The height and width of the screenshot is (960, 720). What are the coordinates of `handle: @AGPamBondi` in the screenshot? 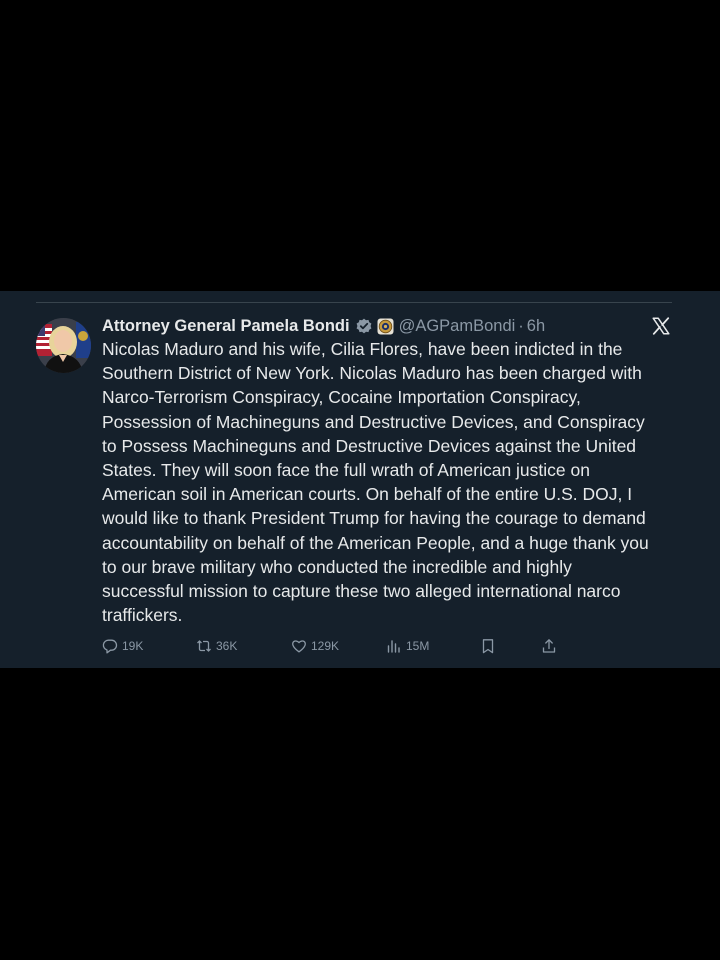 It's located at (457, 326).